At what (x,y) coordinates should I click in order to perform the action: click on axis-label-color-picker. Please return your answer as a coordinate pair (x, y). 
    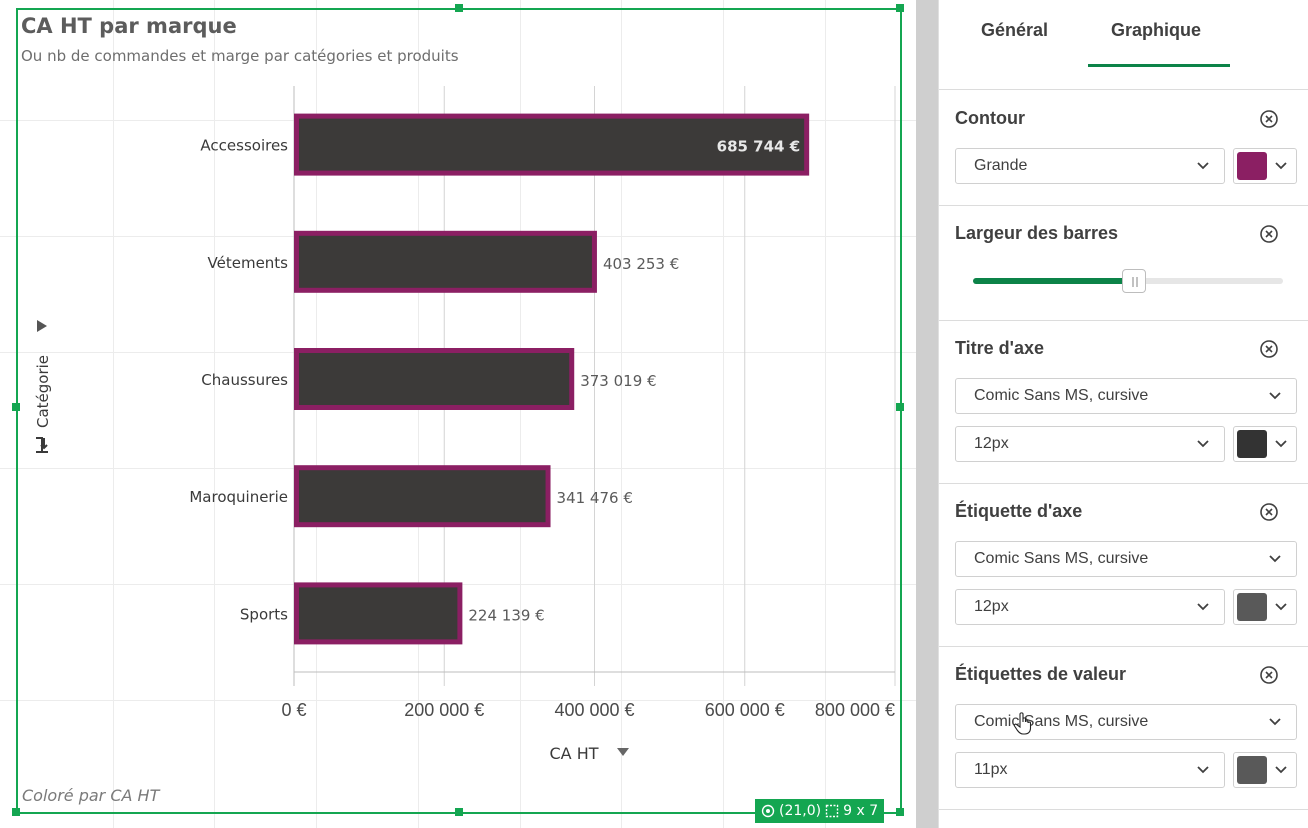
    Looking at the image, I should click on (1265, 607).